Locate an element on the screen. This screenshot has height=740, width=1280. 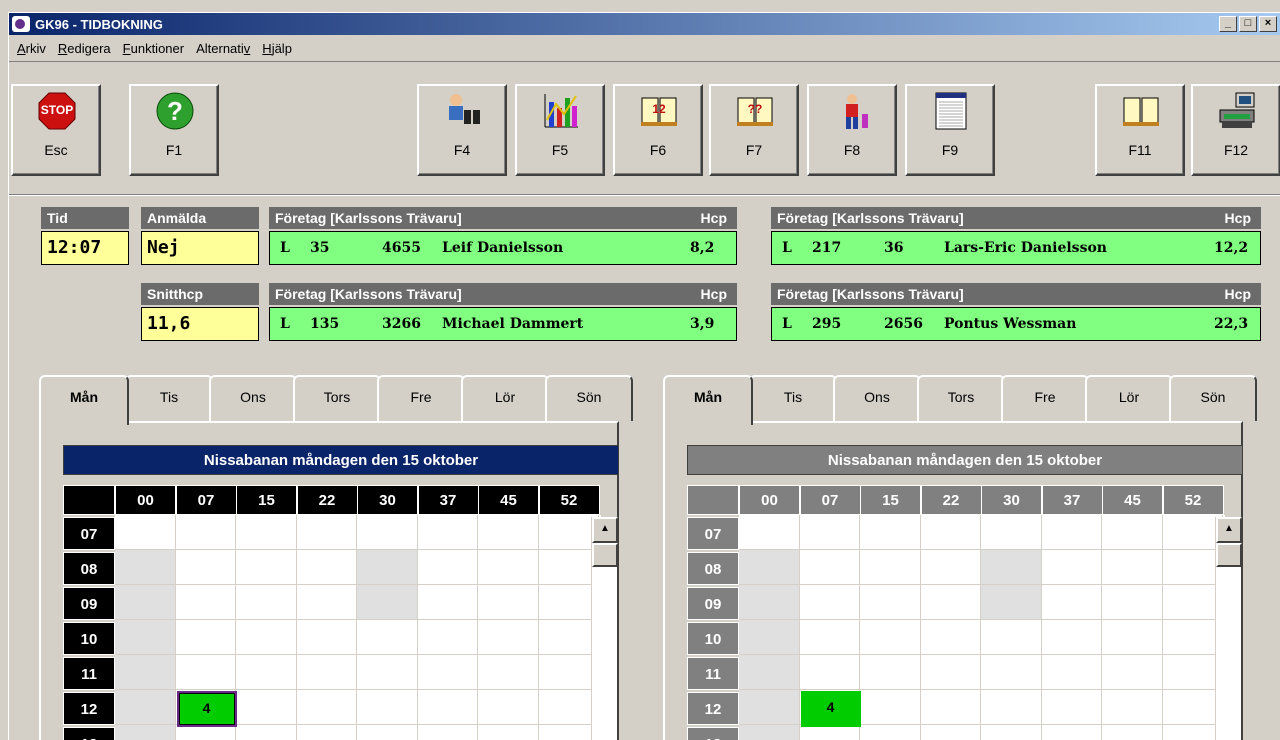
close-button: × is located at coordinates (1268, 24).